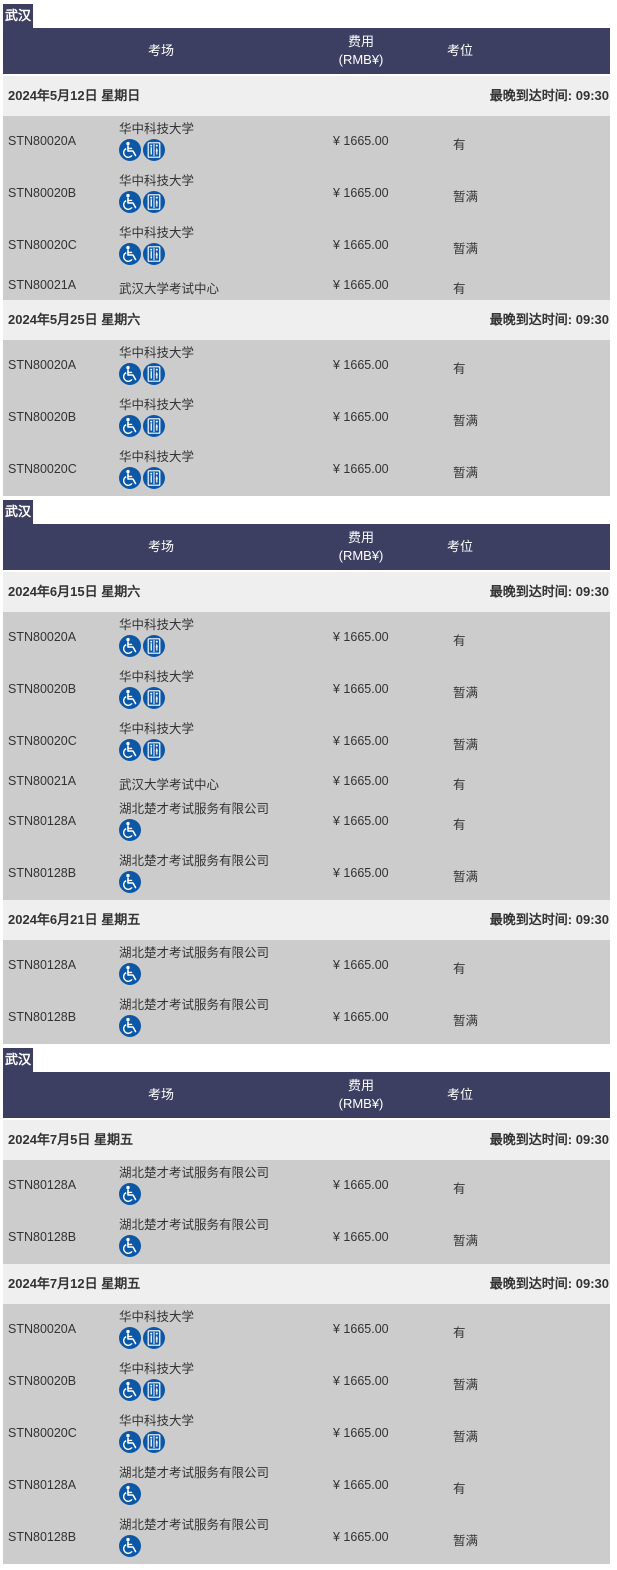 The width and height of the screenshot is (617, 1570). Describe the element at coordinates (18, 512) in the screenshot. I see `city-label: 武汉` at that location.